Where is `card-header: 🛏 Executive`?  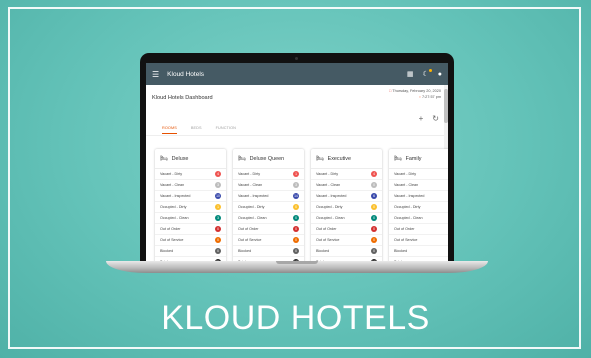 card-header: 🛏 Executive is located at coordinates (346, 159).